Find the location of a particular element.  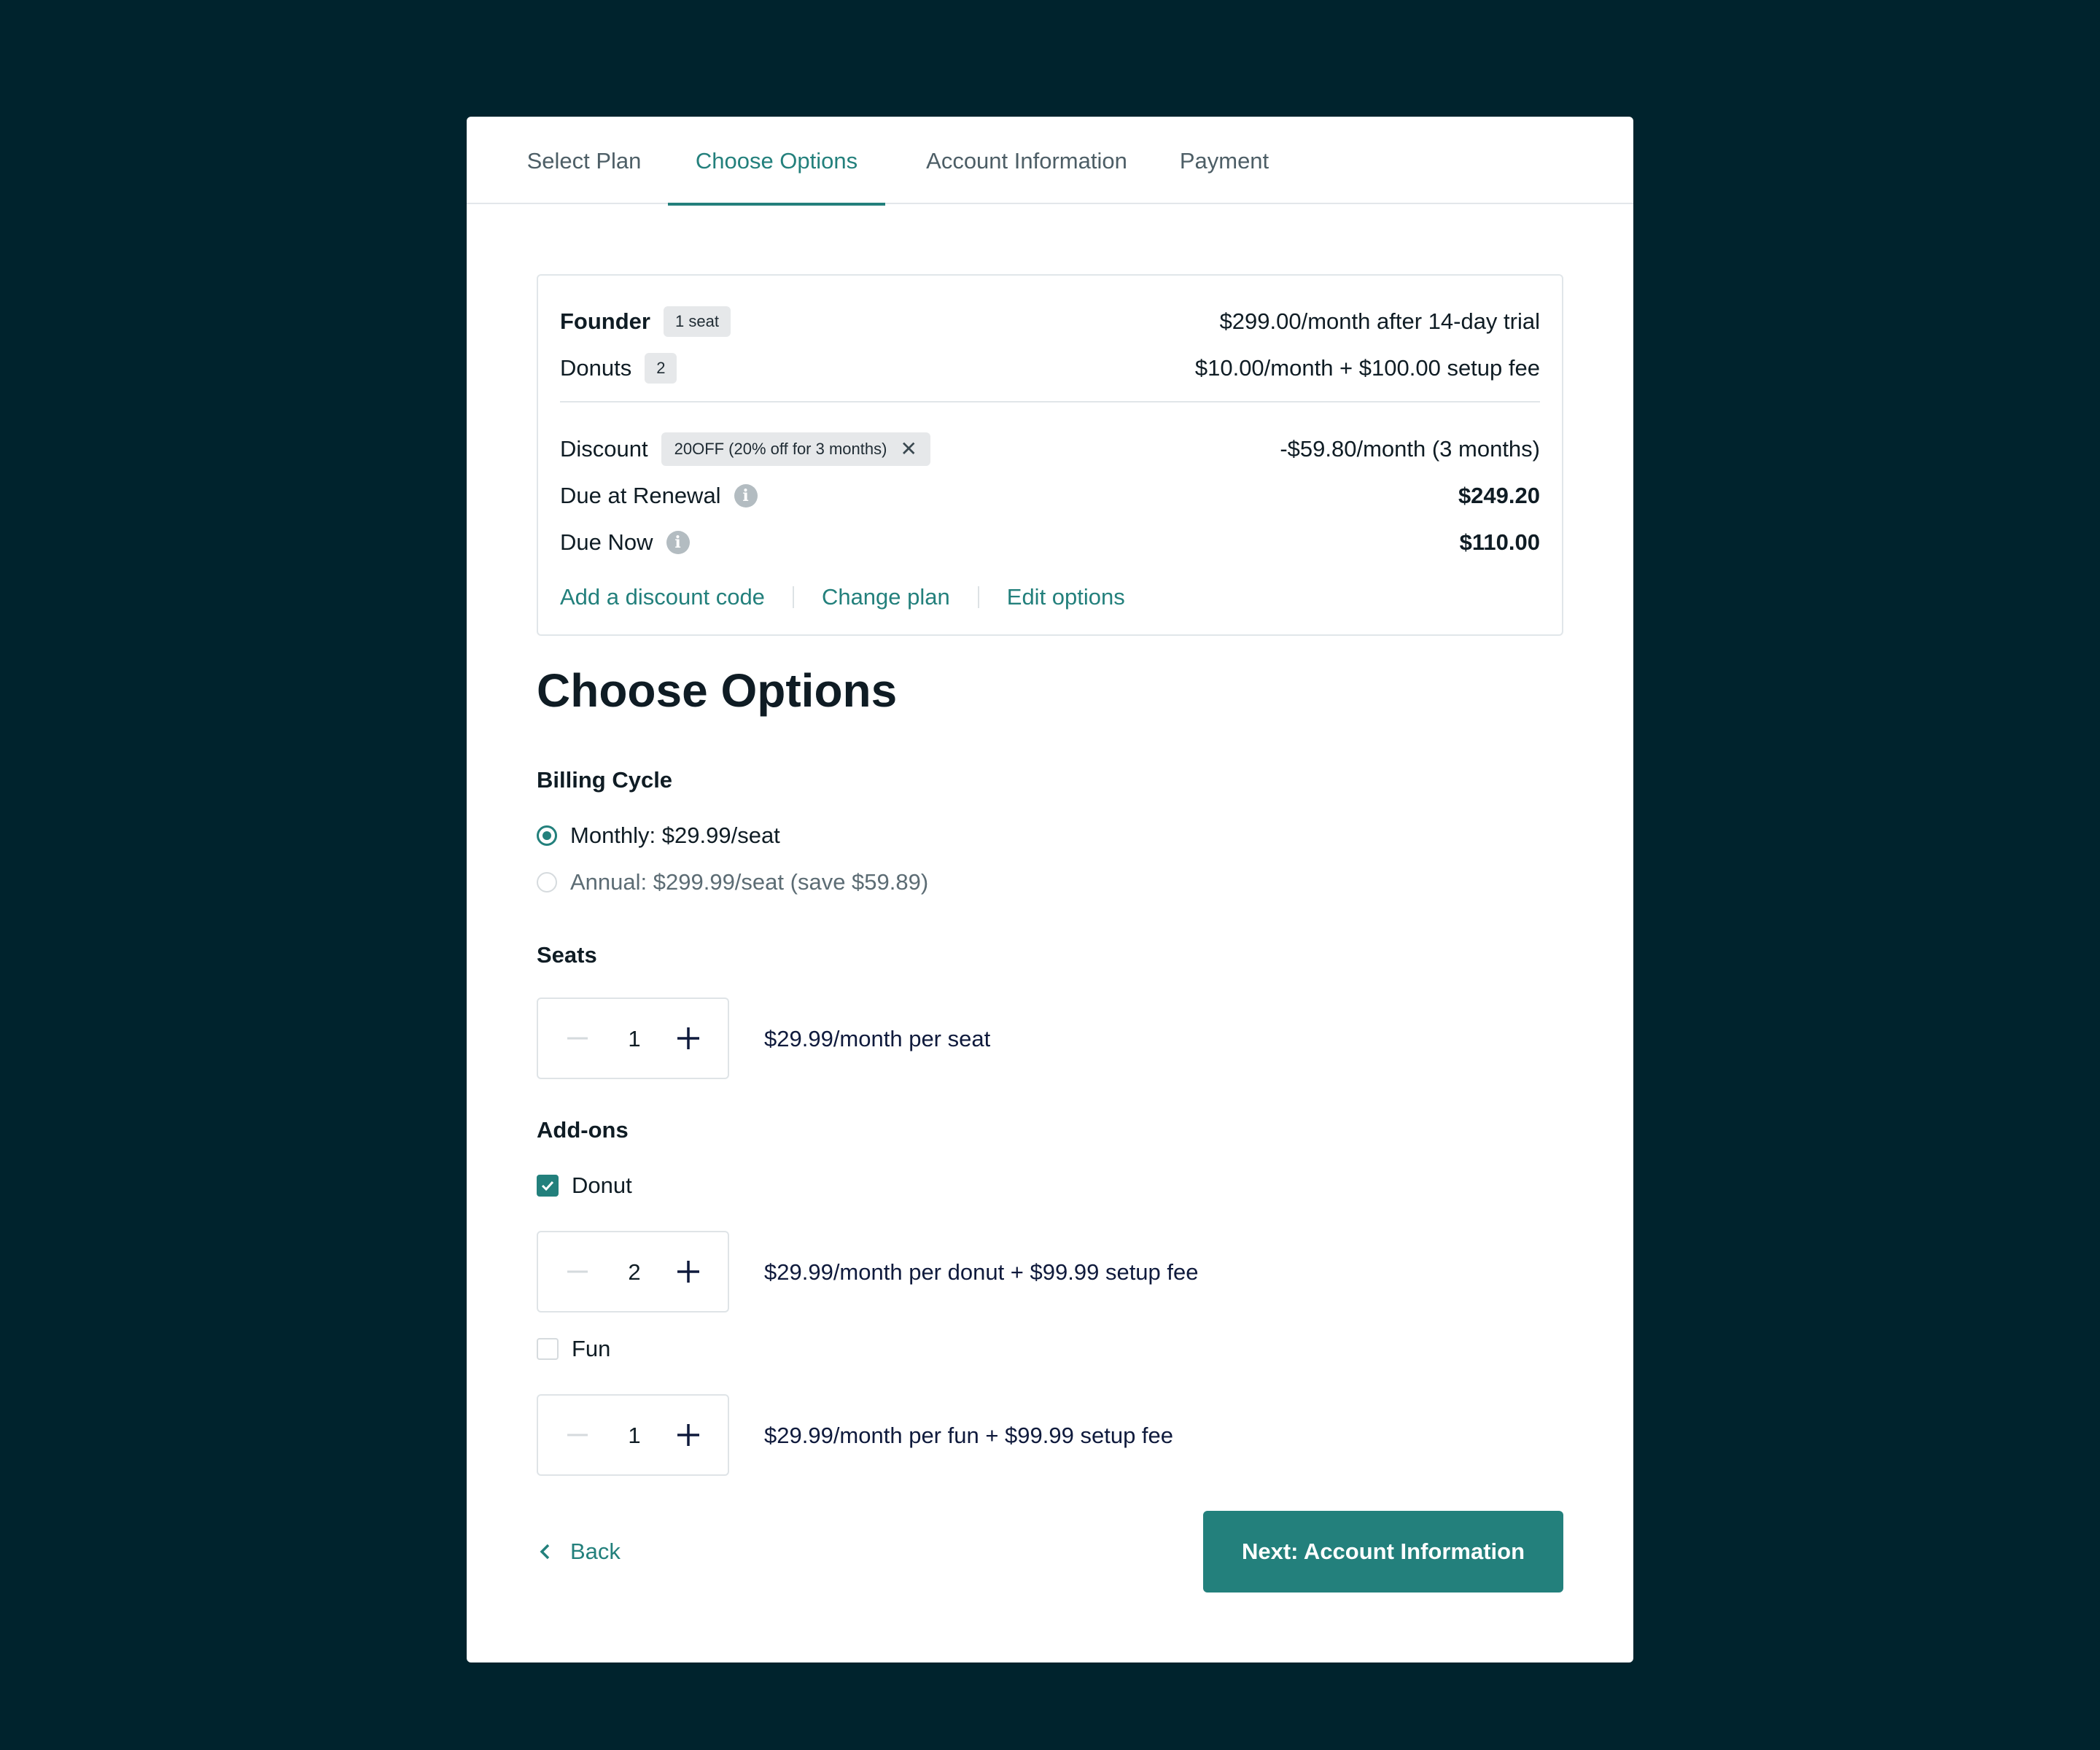

addon-donut-option: Donut is located at coordinates (584, 1185).